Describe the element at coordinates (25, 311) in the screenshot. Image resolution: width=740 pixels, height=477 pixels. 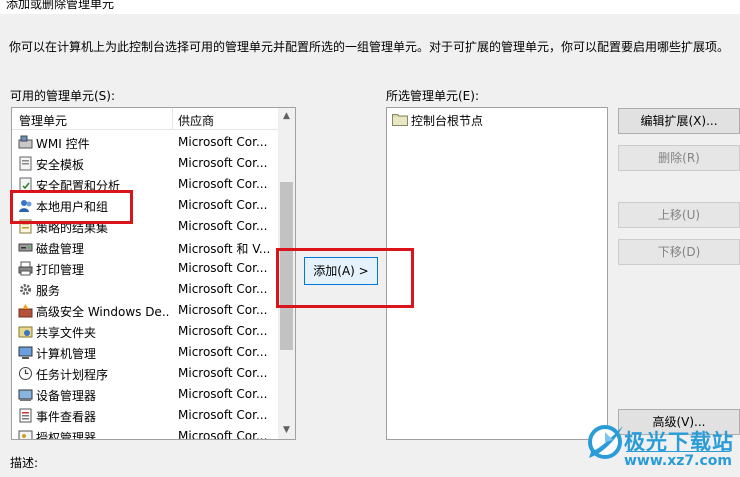
I see `firewall-icon` at that location.